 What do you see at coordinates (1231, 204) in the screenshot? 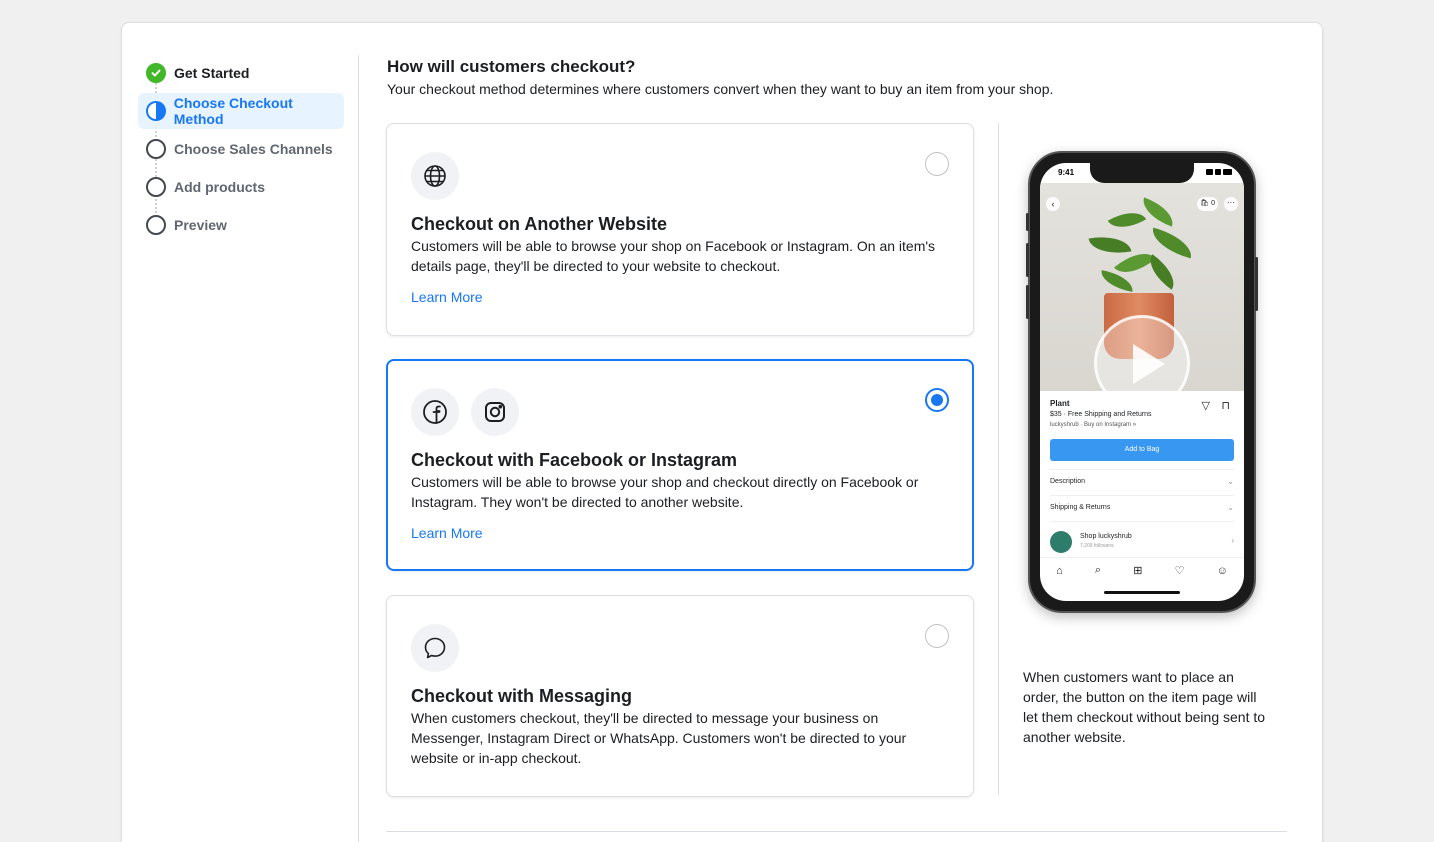
I see `more-icon: ···` at bounding box center [1231, 204].